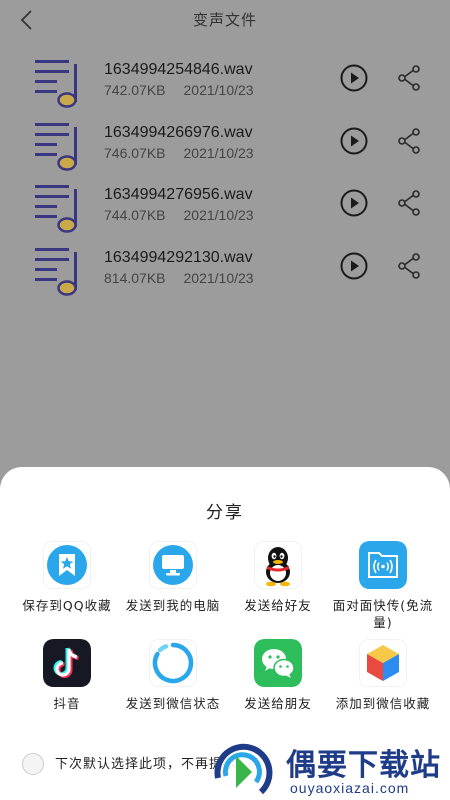  What do you see at coordinates (67, 663) in the screenshot?
I see `douyin-icon` at bounding box center [67, 663].